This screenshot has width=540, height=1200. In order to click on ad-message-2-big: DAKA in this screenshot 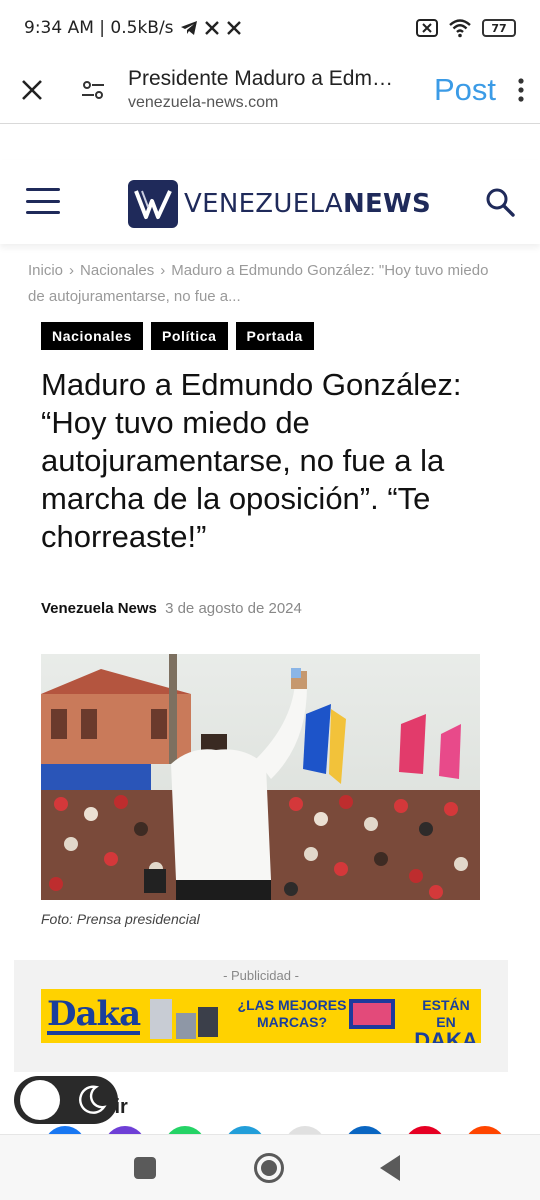, I will do `click(446, 1036)`.